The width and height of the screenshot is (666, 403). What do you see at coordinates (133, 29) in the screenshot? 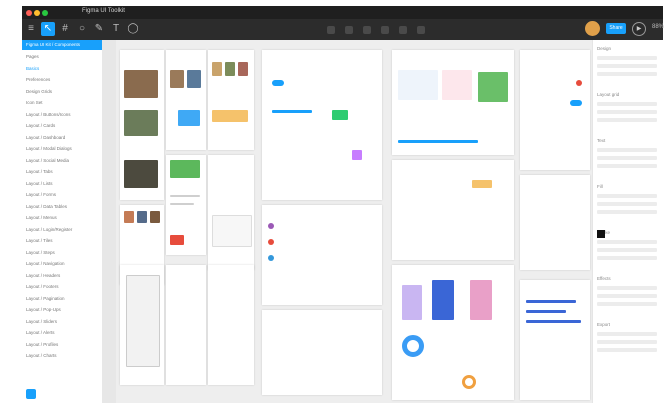
I see `comment-tool-icon: ◯` at bounding box center [133, 29].